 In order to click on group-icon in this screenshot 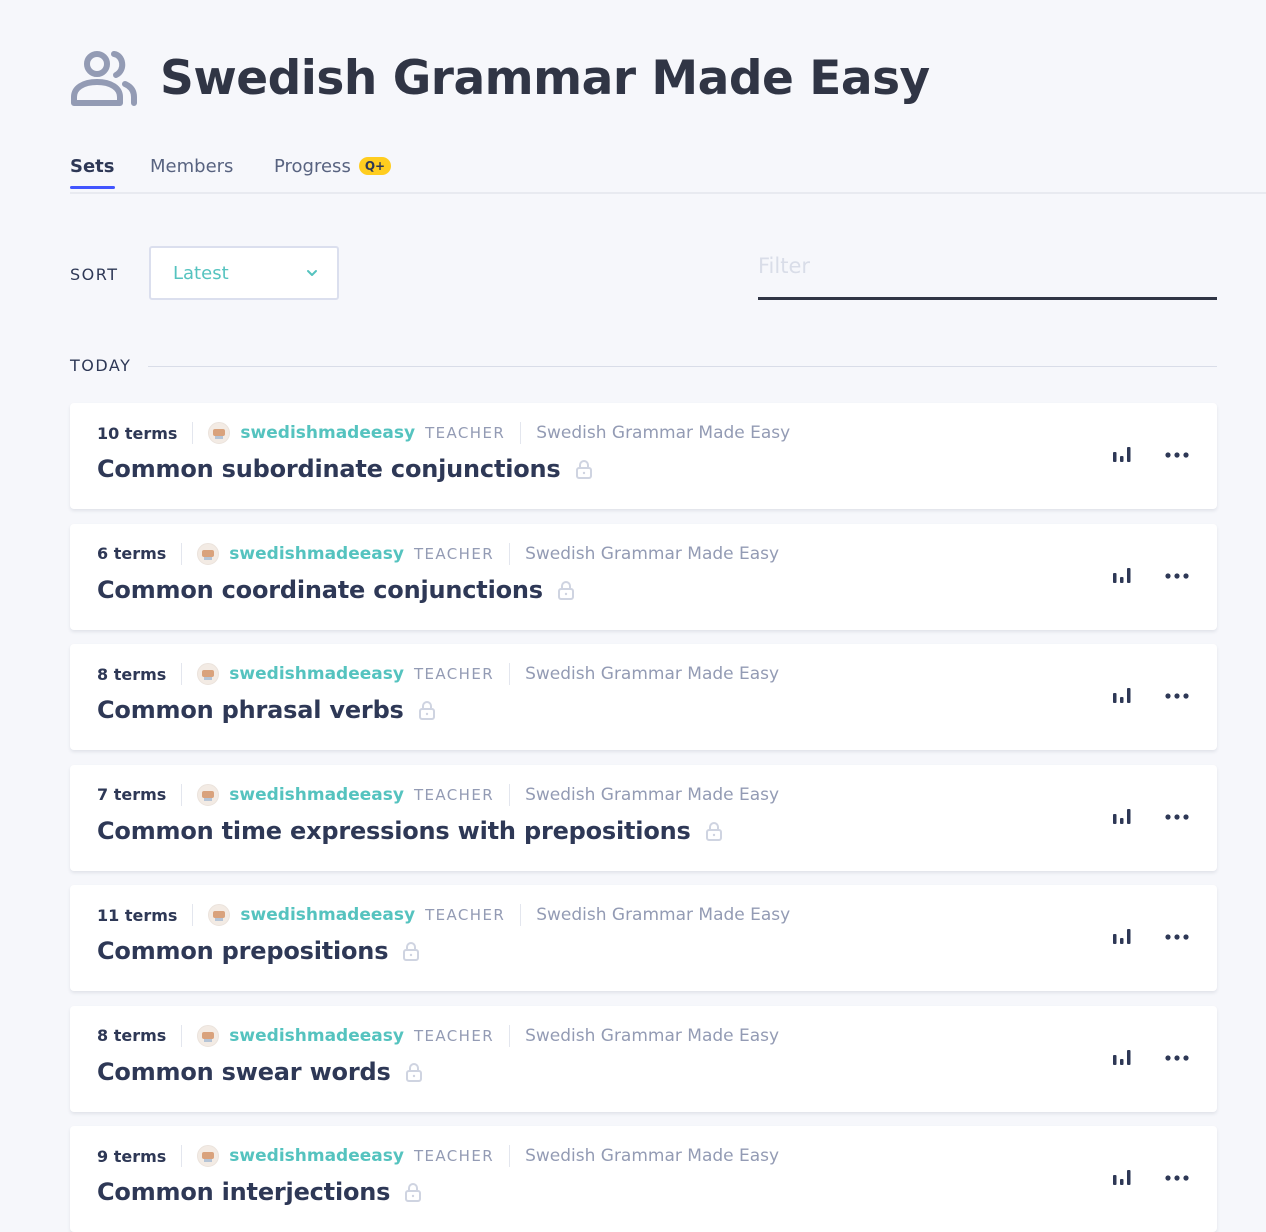, I will do `click(104, 78)`.